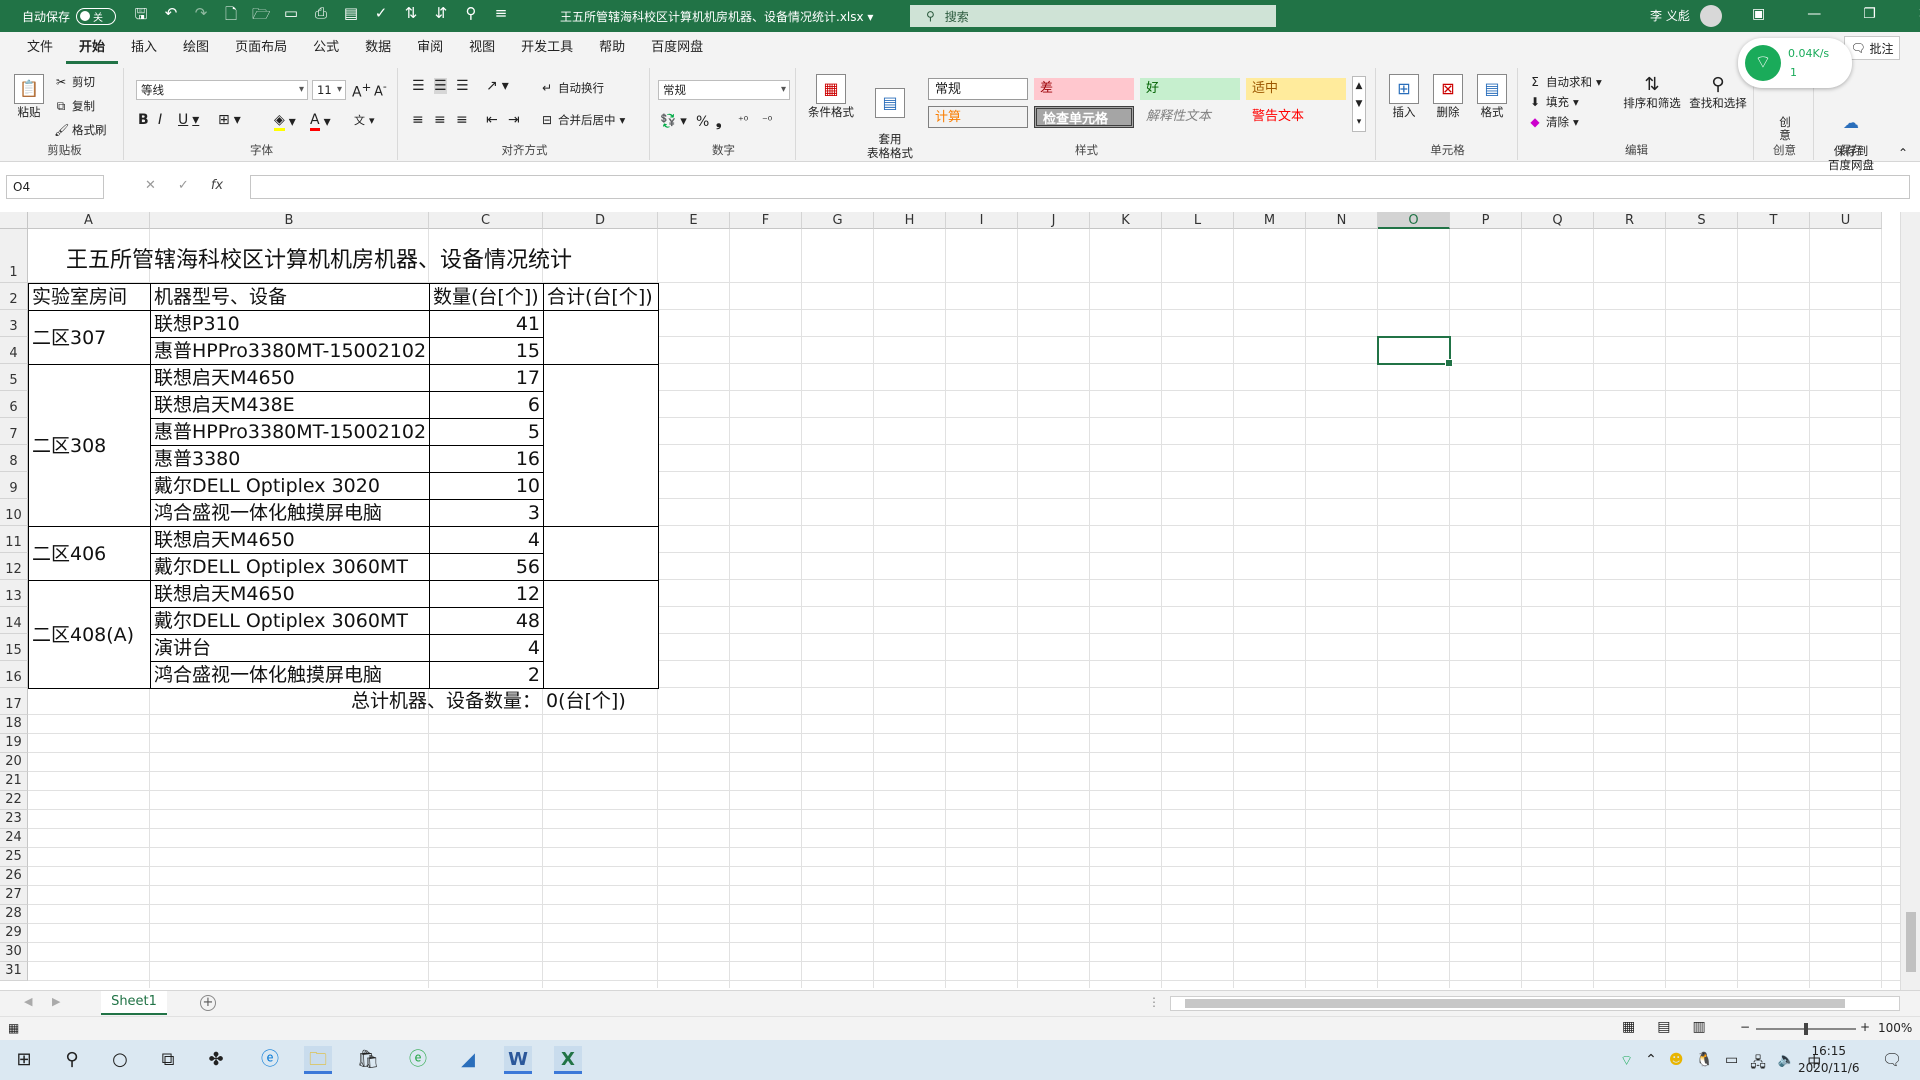 The image size is (1920, 1080). What do you see at coordinates (28, 1001) in the screenshot?
I see `prev-sheet-icon: ◀` at bounding box center [28, 1001].